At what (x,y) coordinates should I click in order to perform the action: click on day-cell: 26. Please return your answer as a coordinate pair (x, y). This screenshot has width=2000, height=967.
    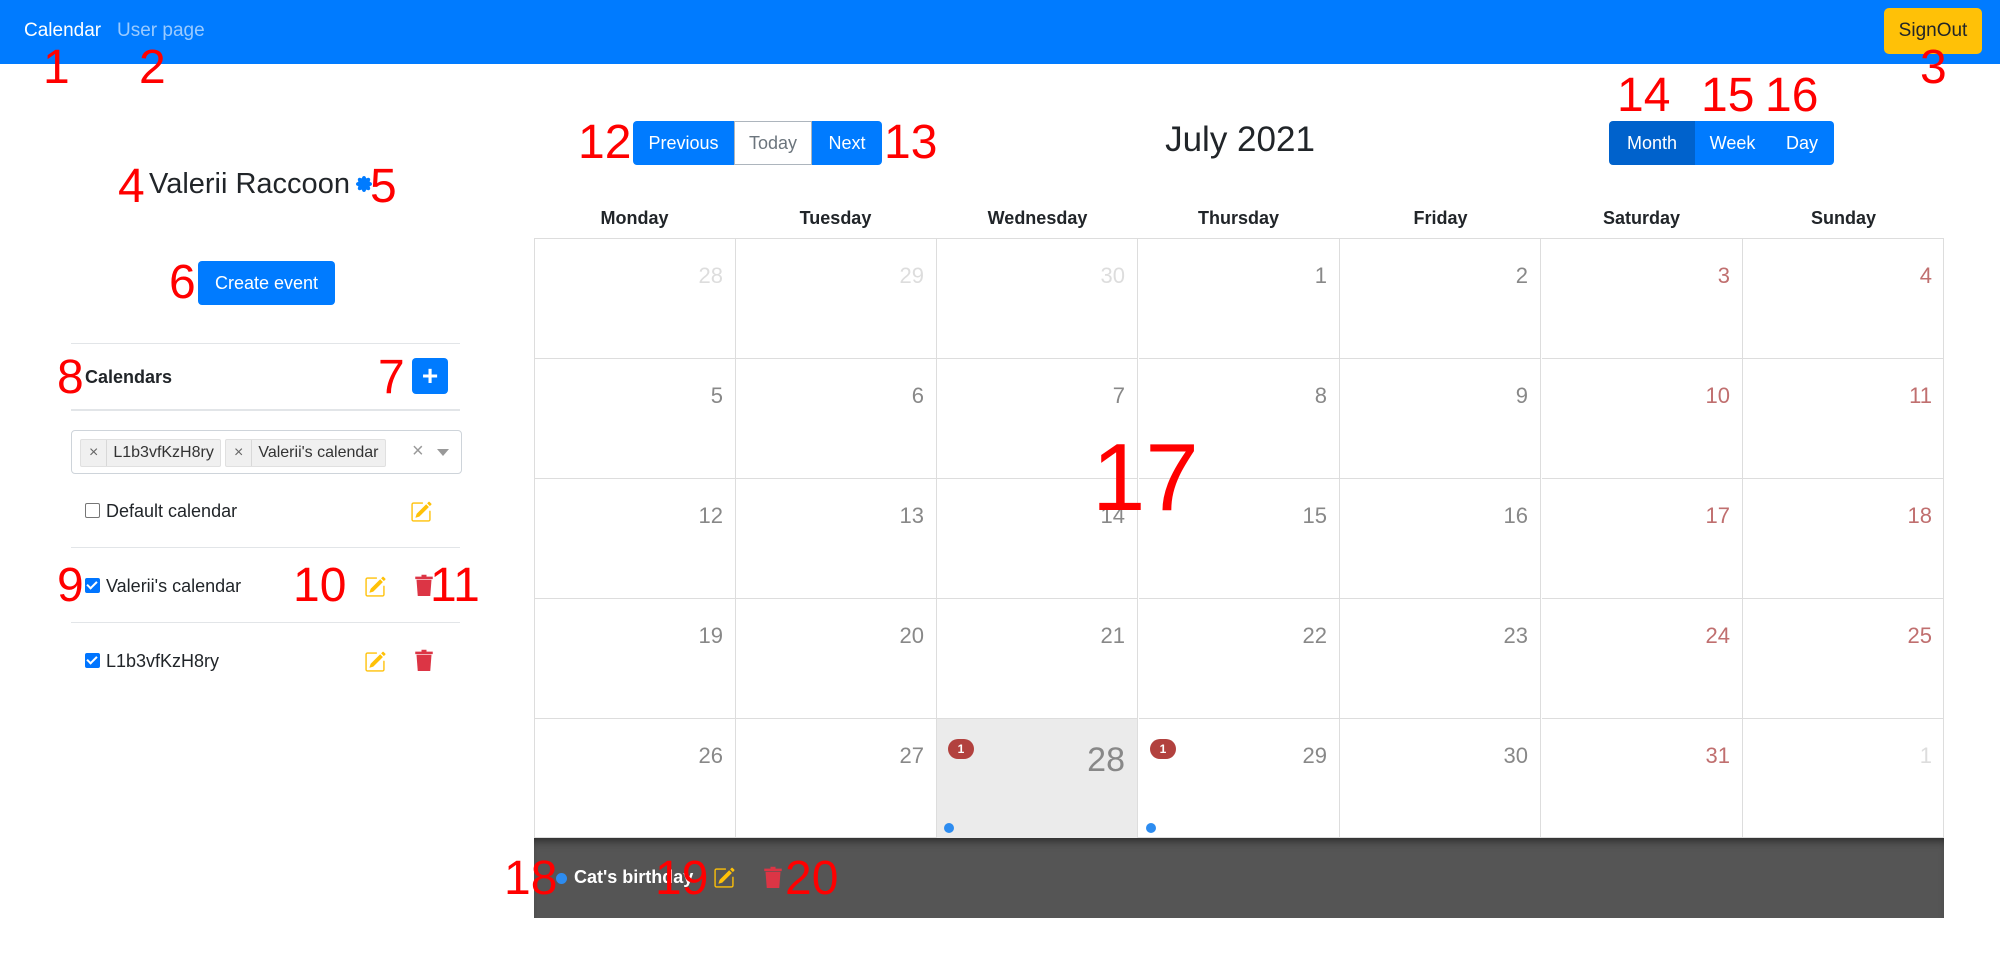
    Looking at the image, I should click on (635, 779).